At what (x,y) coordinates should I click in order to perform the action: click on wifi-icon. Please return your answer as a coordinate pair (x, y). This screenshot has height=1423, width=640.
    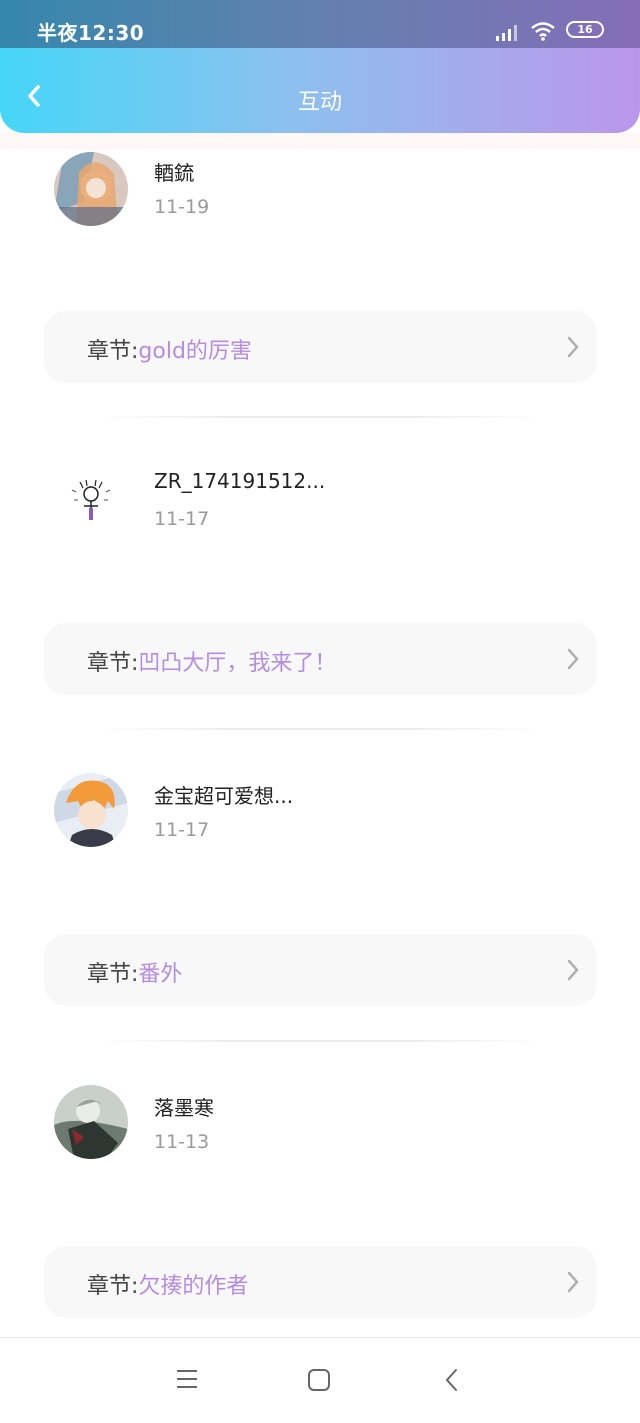
    Looking at the image, I should click on (543, 31).